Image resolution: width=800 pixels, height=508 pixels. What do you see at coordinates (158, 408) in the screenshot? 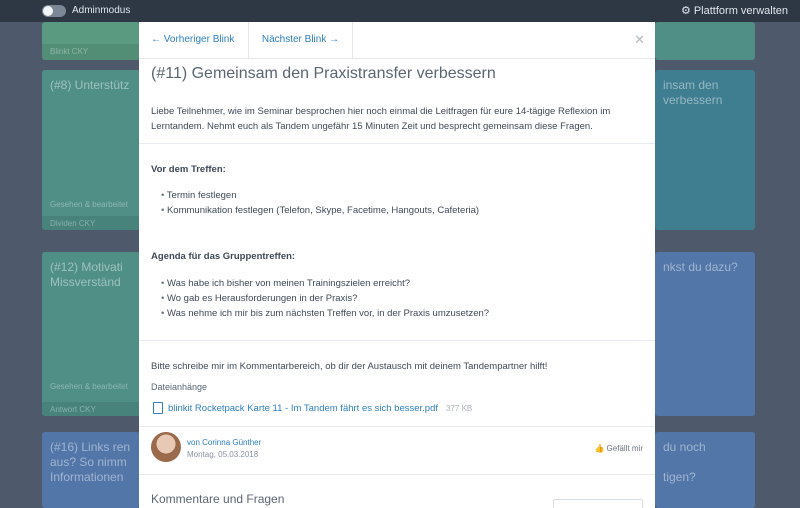
I see `file-icon` at bounding box center [158, 408].